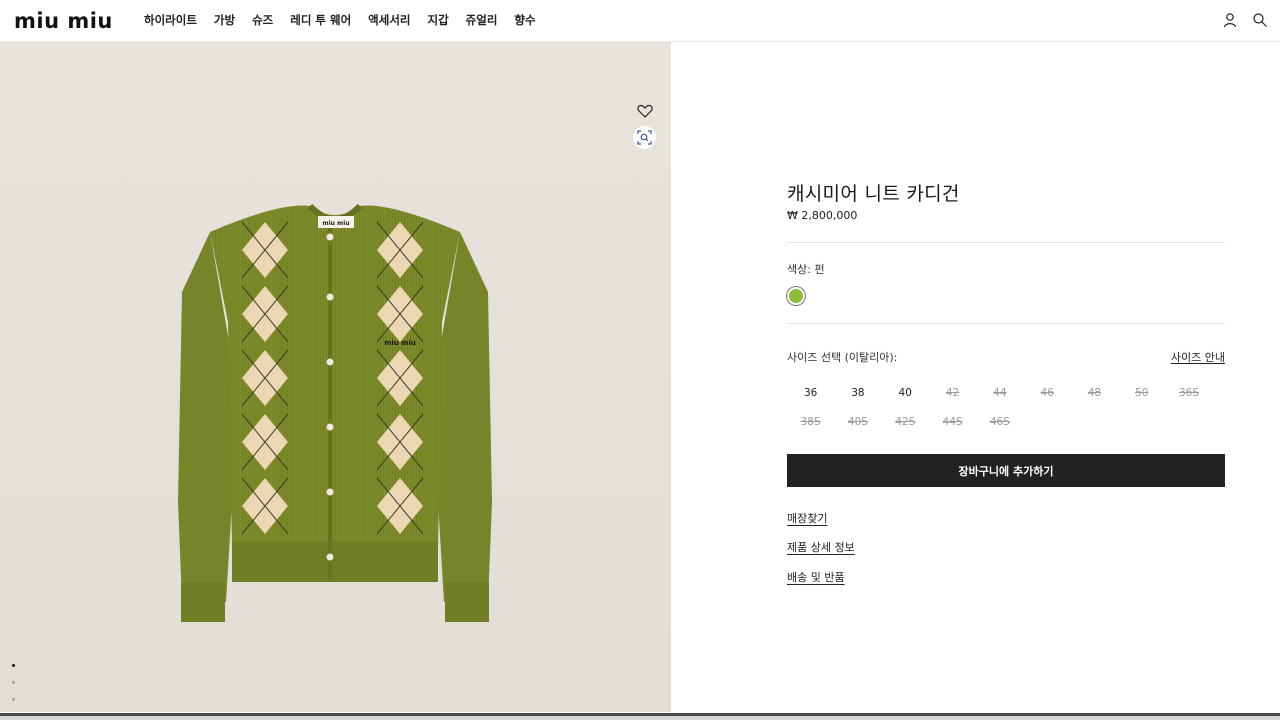 This screenshot has height=720, width=1280. Describe the element at coordinates (224, 20) in the screenshot. I see `nav-item-bags: 가방` at that location.